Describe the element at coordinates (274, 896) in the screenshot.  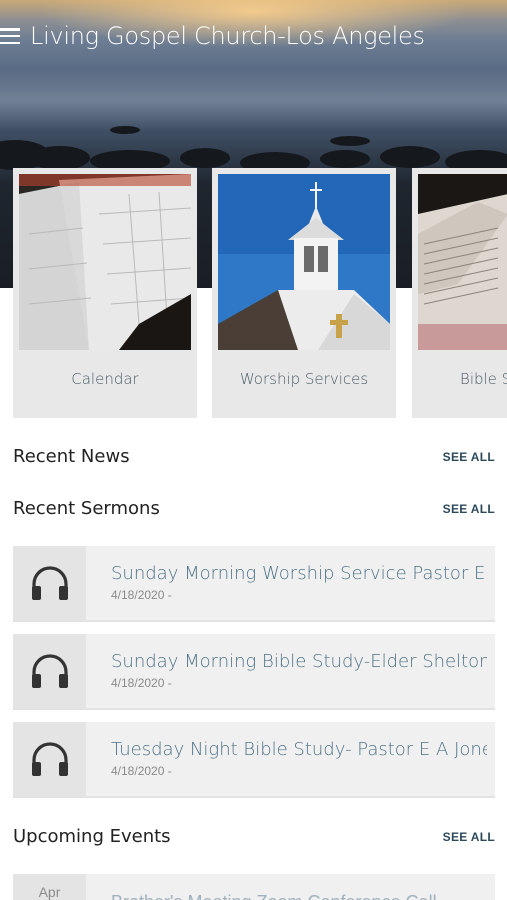
I see `event-title: Brother's Meeting Zoom Conference Call` at that location.